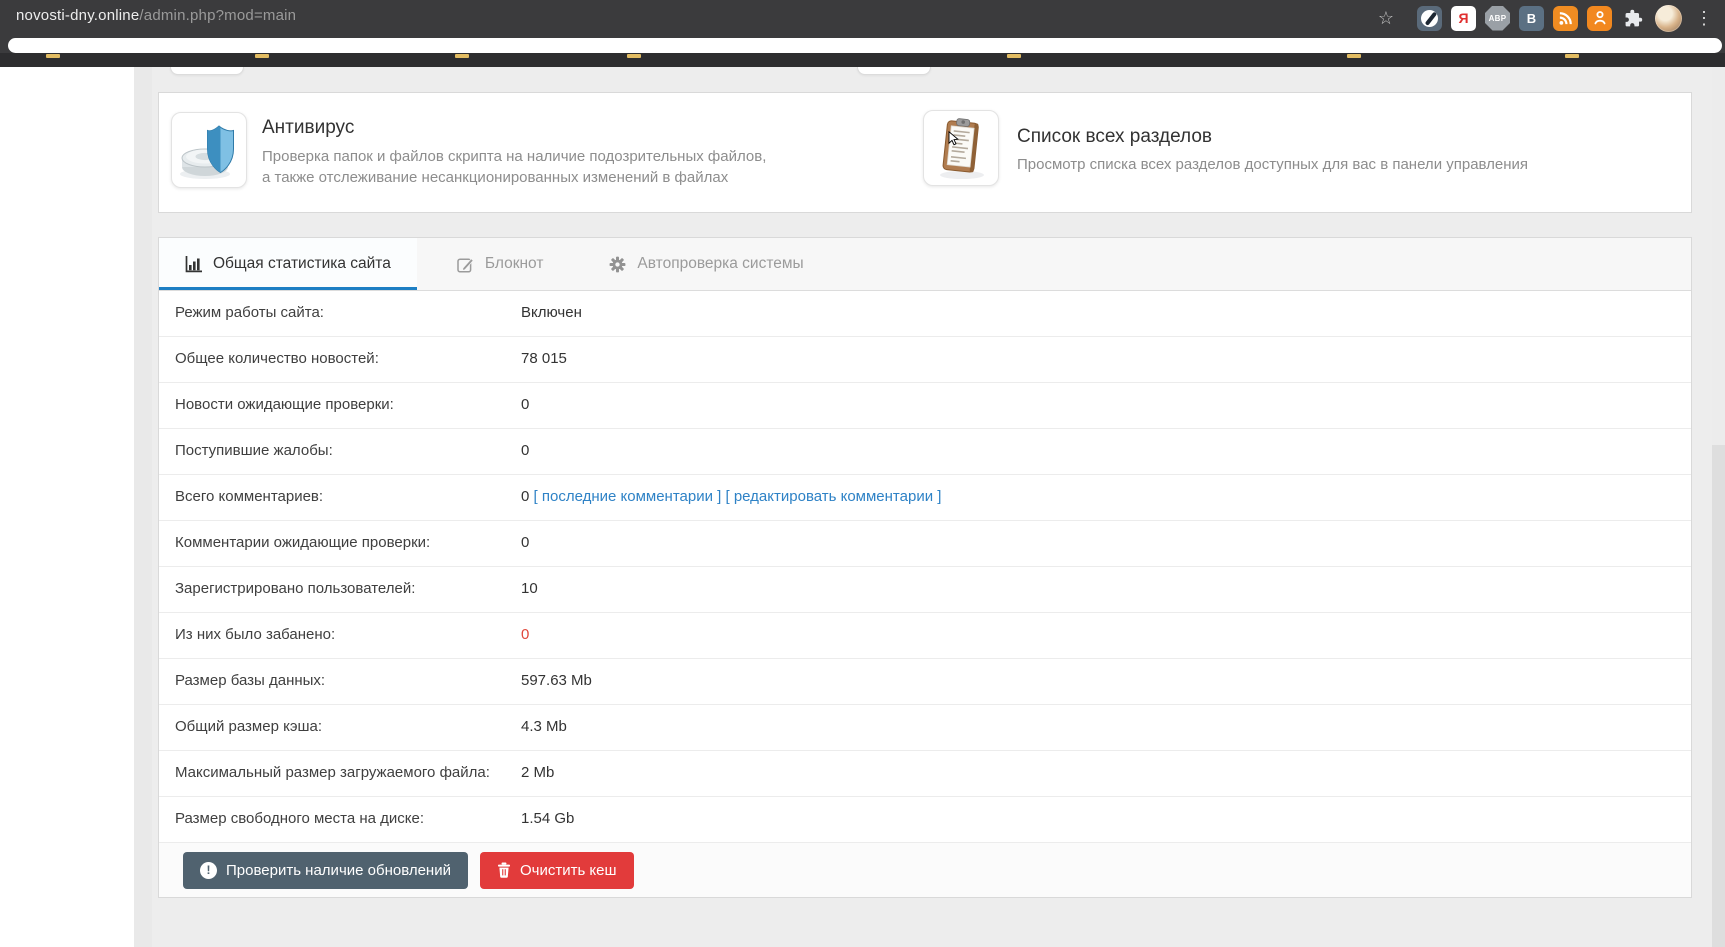 The image size is (1725, 947). I want to click on browser-menu-icon: ⋮, so click(1704, 18).